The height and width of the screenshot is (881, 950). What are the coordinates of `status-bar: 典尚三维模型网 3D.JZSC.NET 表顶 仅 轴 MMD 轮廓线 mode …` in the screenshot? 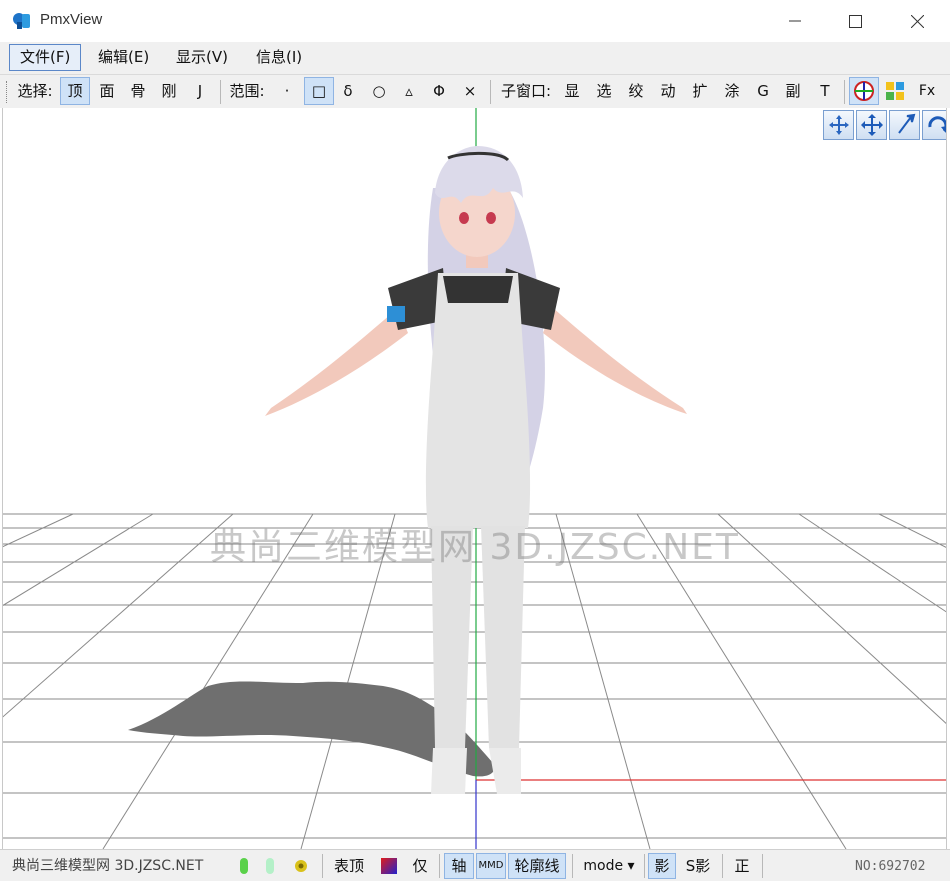 It's located at (475, 865).